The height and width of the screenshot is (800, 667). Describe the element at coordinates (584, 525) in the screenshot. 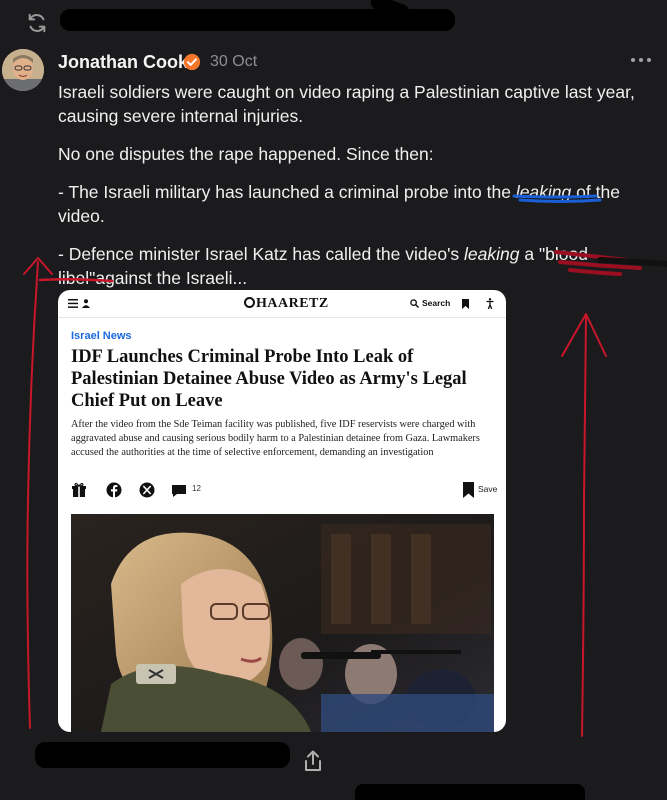

I see `annotation-arrow-right` at that location.